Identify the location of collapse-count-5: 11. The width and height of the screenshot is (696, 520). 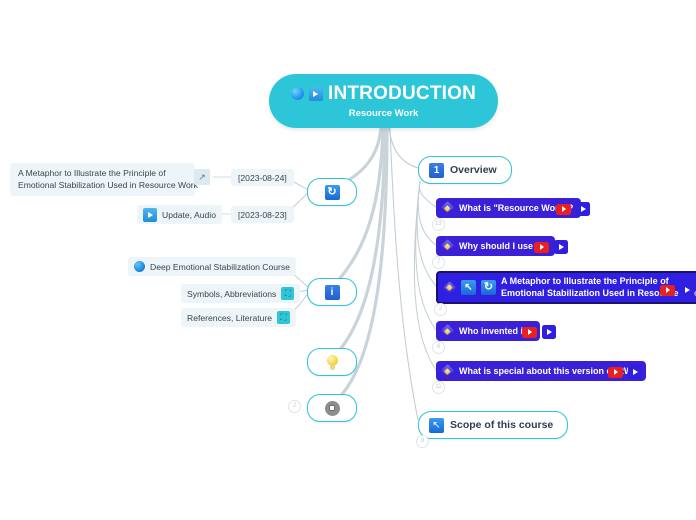
(438, 387).